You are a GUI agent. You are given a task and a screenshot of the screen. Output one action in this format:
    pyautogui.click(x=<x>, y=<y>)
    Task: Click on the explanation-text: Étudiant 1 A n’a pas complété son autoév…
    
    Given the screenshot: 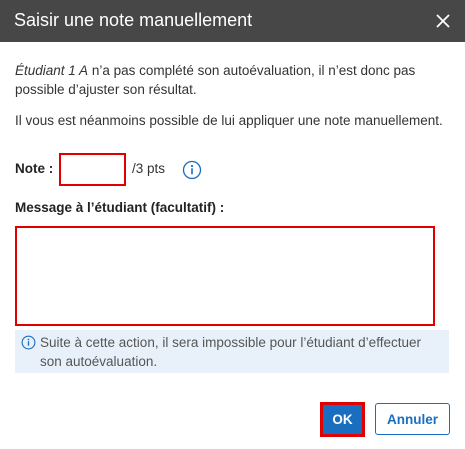 What is the action you would take?
    pyautogui.click(x=230, y=80)
    